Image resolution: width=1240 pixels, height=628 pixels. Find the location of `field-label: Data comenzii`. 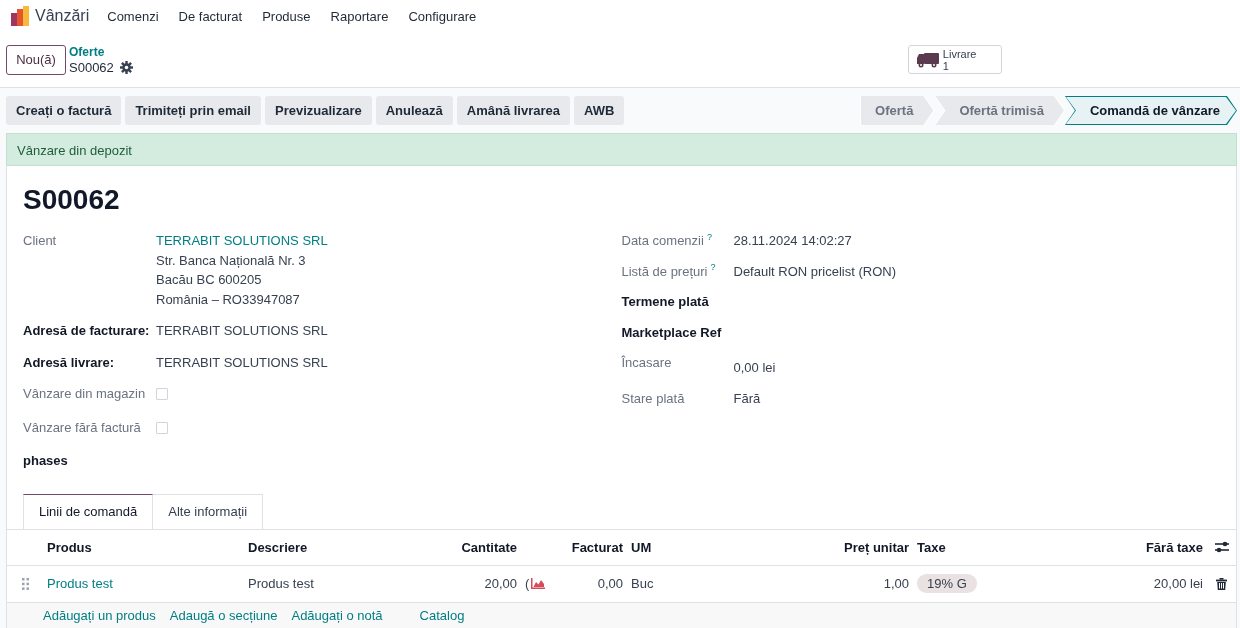

field-label: Data comenzii is located at coordinates (662, 240).